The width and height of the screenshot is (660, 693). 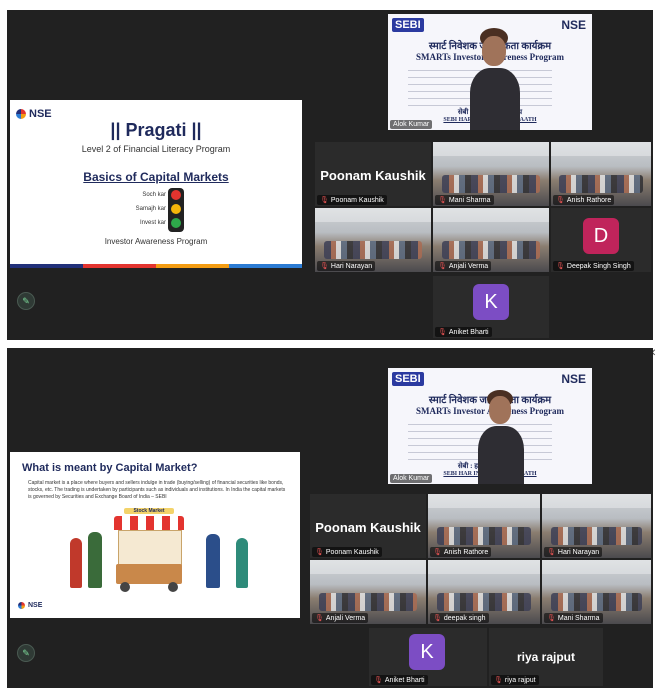 I want to click on stall-roof, so click(x=149, y=523).